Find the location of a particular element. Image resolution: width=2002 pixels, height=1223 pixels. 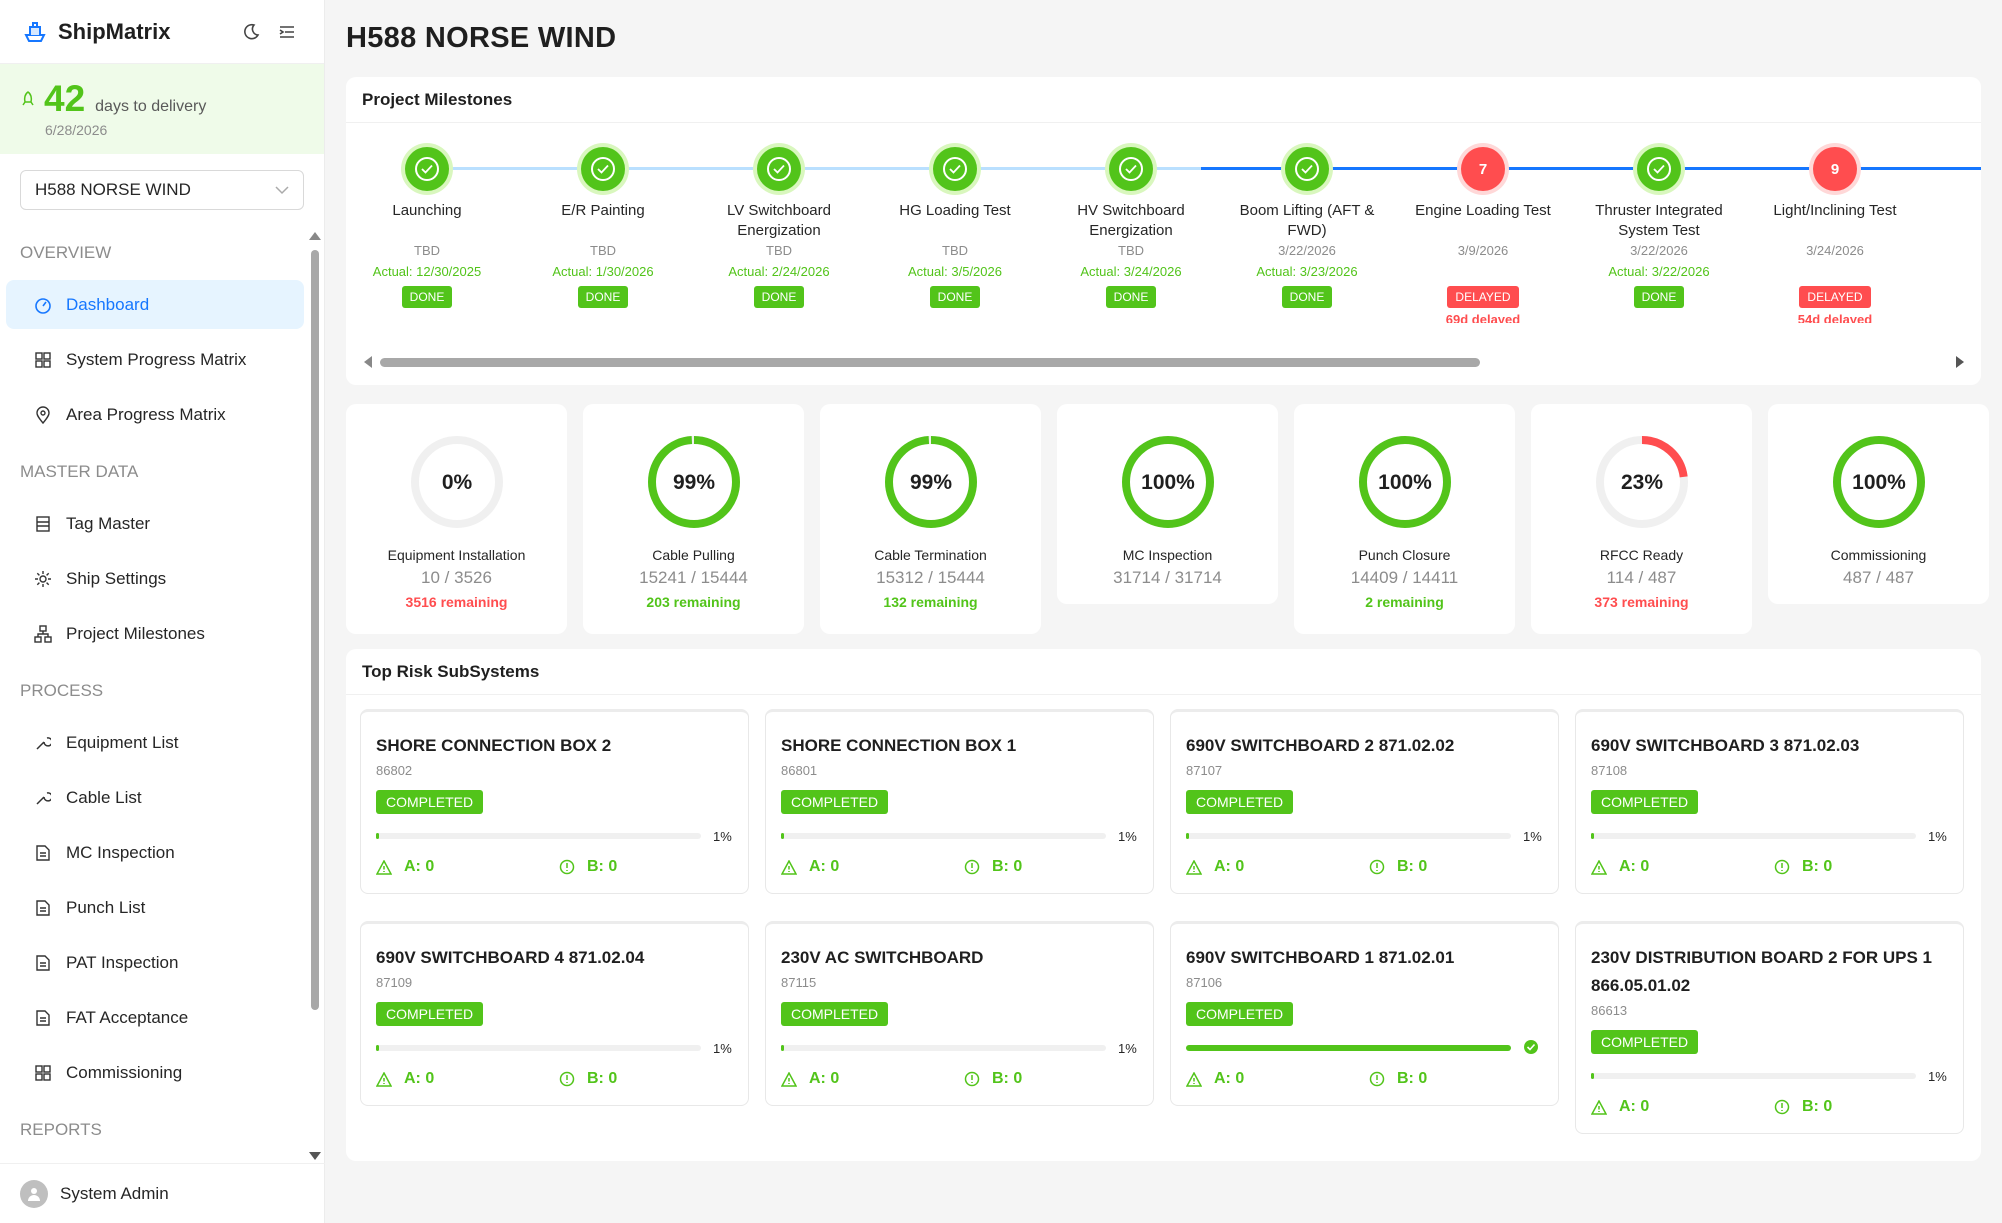

section-master-data: MASTER DATA is located at coordinates (79, 471).